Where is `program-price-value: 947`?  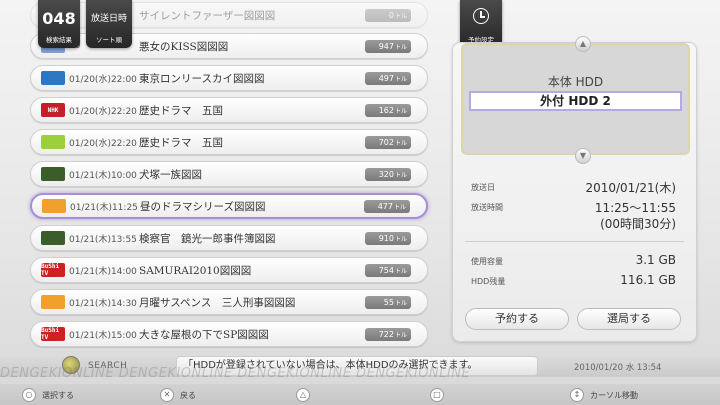 program-price-value: 947 is located at coordinates (386, 46).